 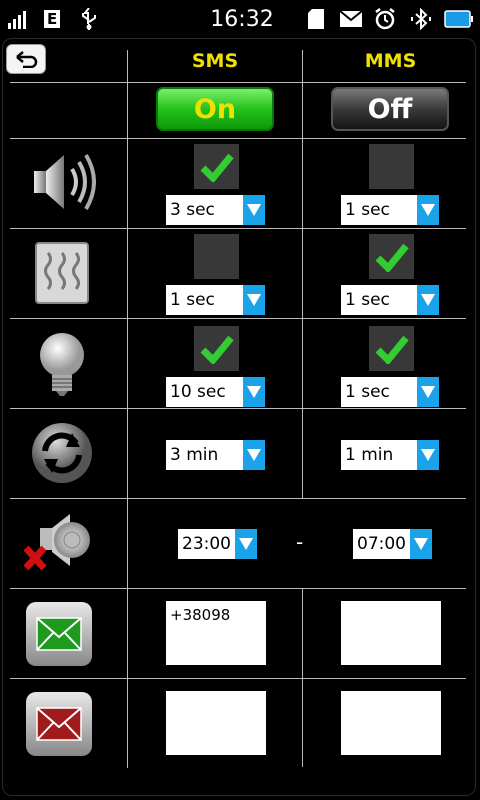 What do you see at coordinates (63, 182) in the screenshot?
I see `speaker-icon` at bounding box center [63, 182].